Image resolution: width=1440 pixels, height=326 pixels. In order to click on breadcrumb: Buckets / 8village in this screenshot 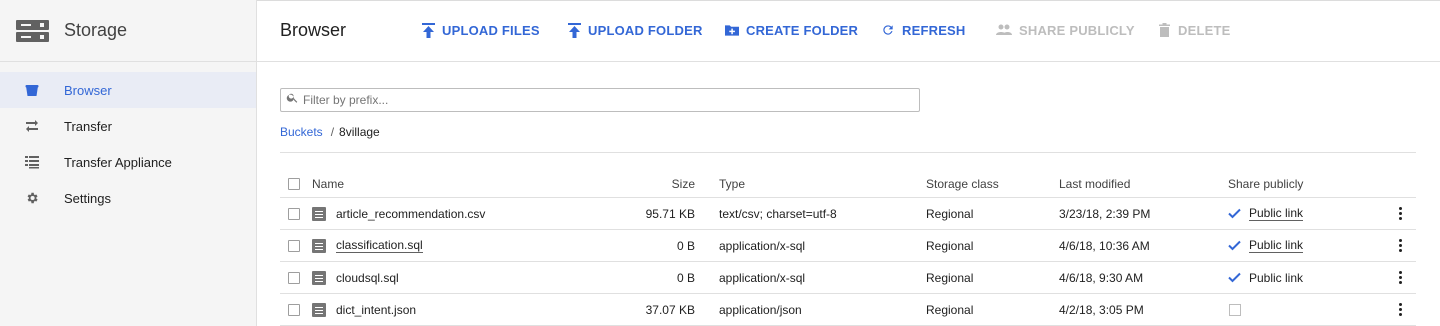, I will do `click(330, 132)`.